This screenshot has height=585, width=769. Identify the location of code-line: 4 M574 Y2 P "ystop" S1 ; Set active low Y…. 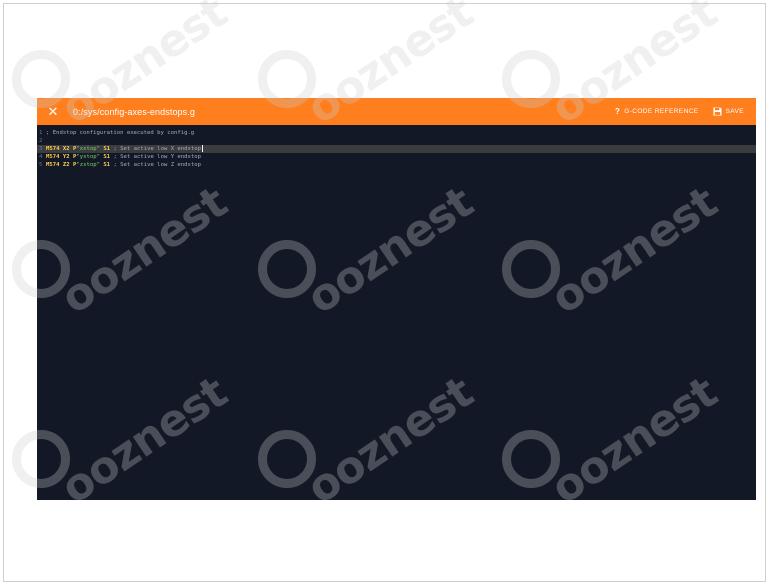
(396, 157).